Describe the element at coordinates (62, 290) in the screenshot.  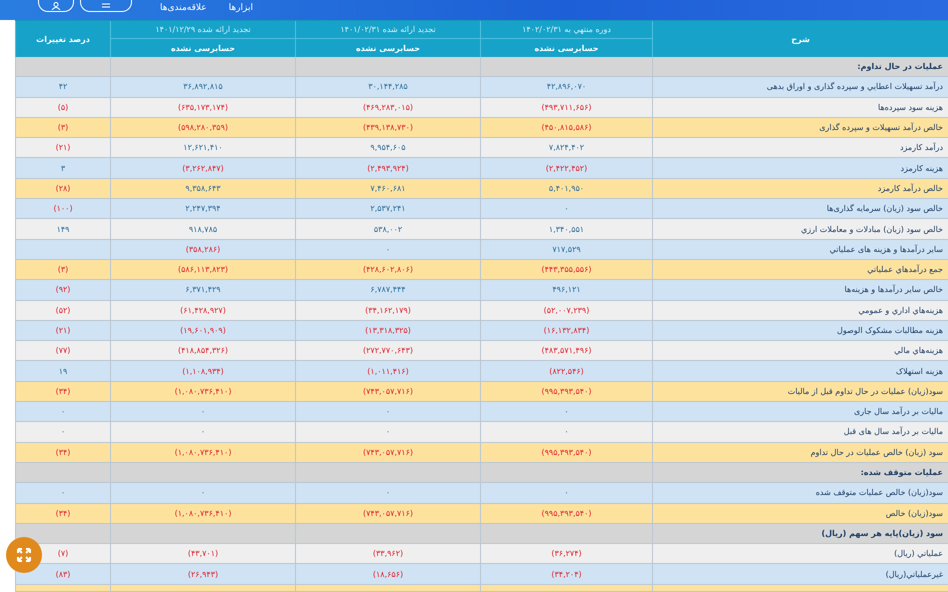
I see `table-cell: (۹۲)` at that location.